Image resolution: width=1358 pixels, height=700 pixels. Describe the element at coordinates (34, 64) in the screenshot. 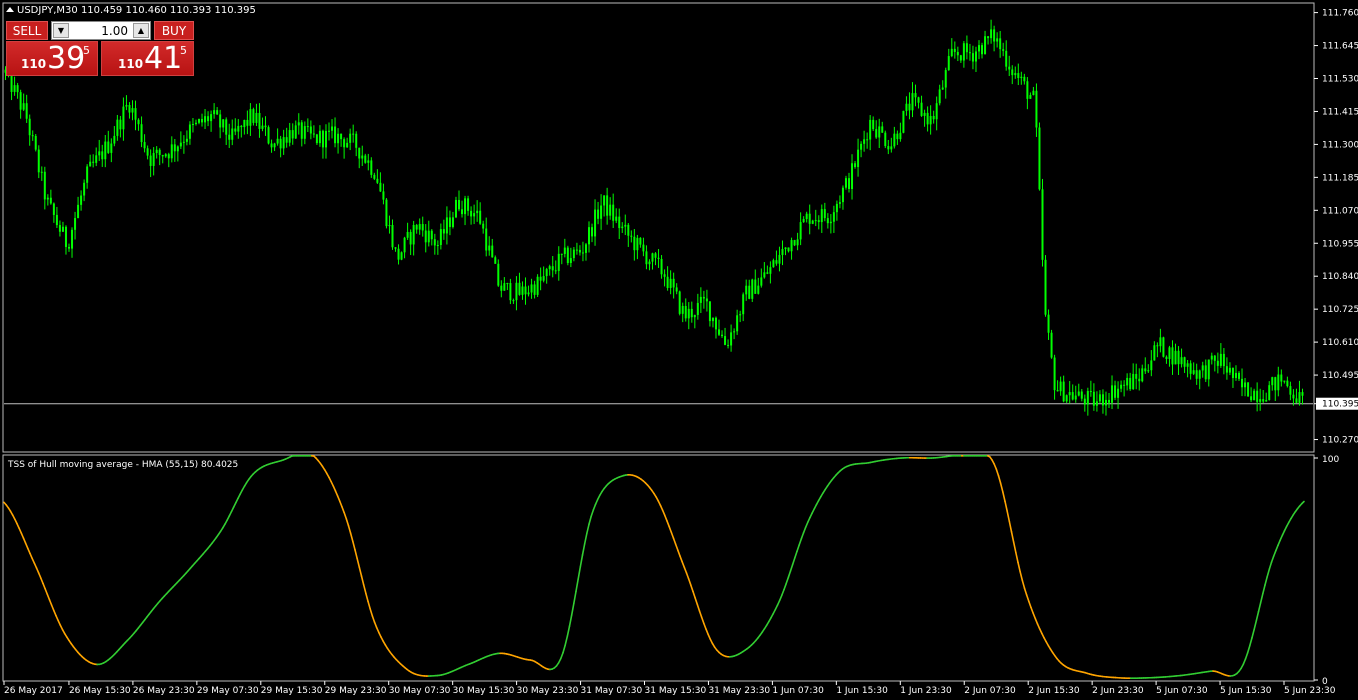

I see `sell-price-prefix: 110` at that location.